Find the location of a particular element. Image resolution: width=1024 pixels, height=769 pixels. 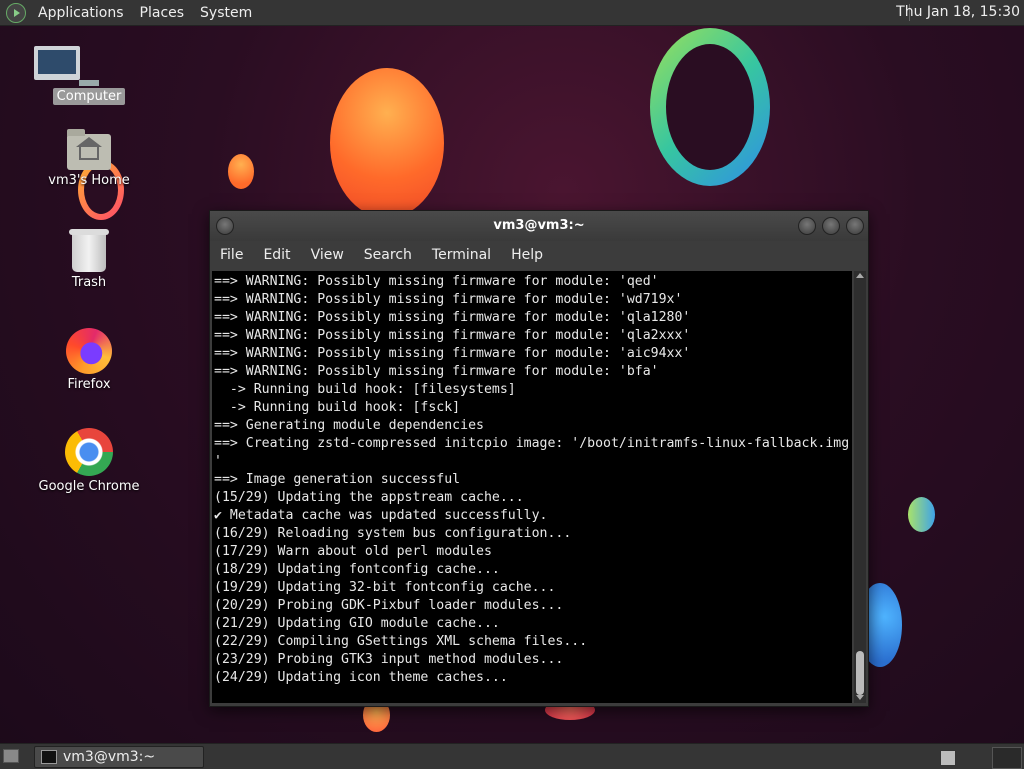

terminal-line: -> Running build hook: [fsck] is located at coordinates (337, 407).